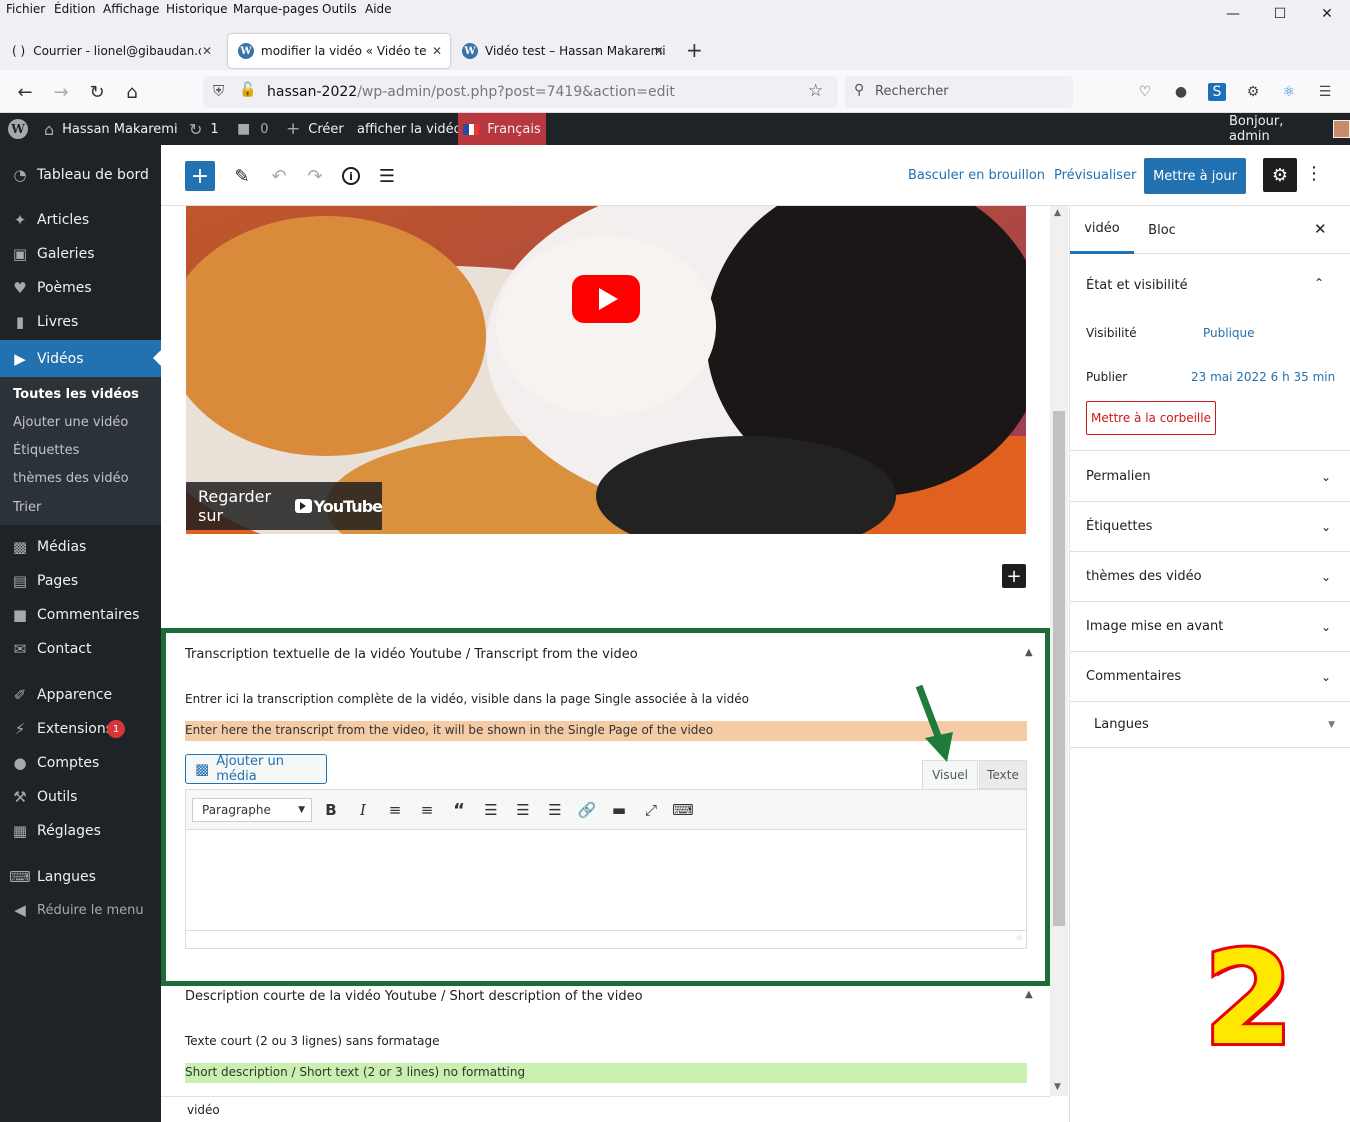 The width and height of the screenshot is (1350, 1122). I want to click on tab-courrier: ( ) Courrier - lionel@gibaudan.con ✕, so click(111, 51).